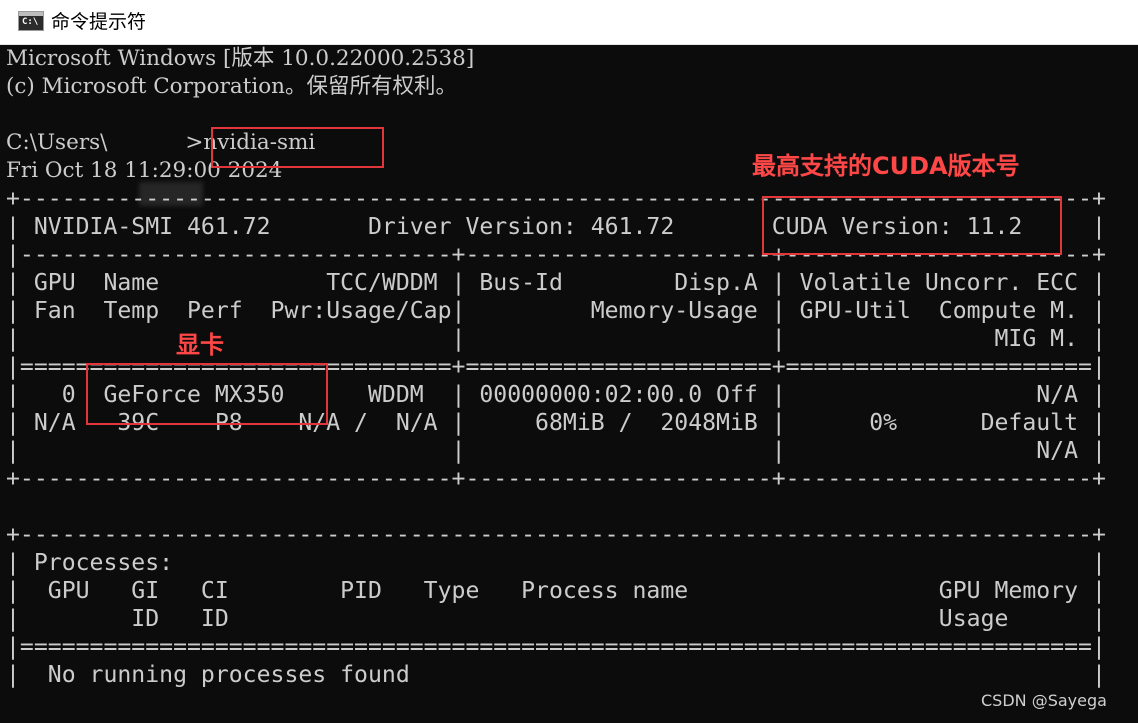  I want to click on cuda-annotation-label: 最高支持的CUDA版本号, so click(886, 166).